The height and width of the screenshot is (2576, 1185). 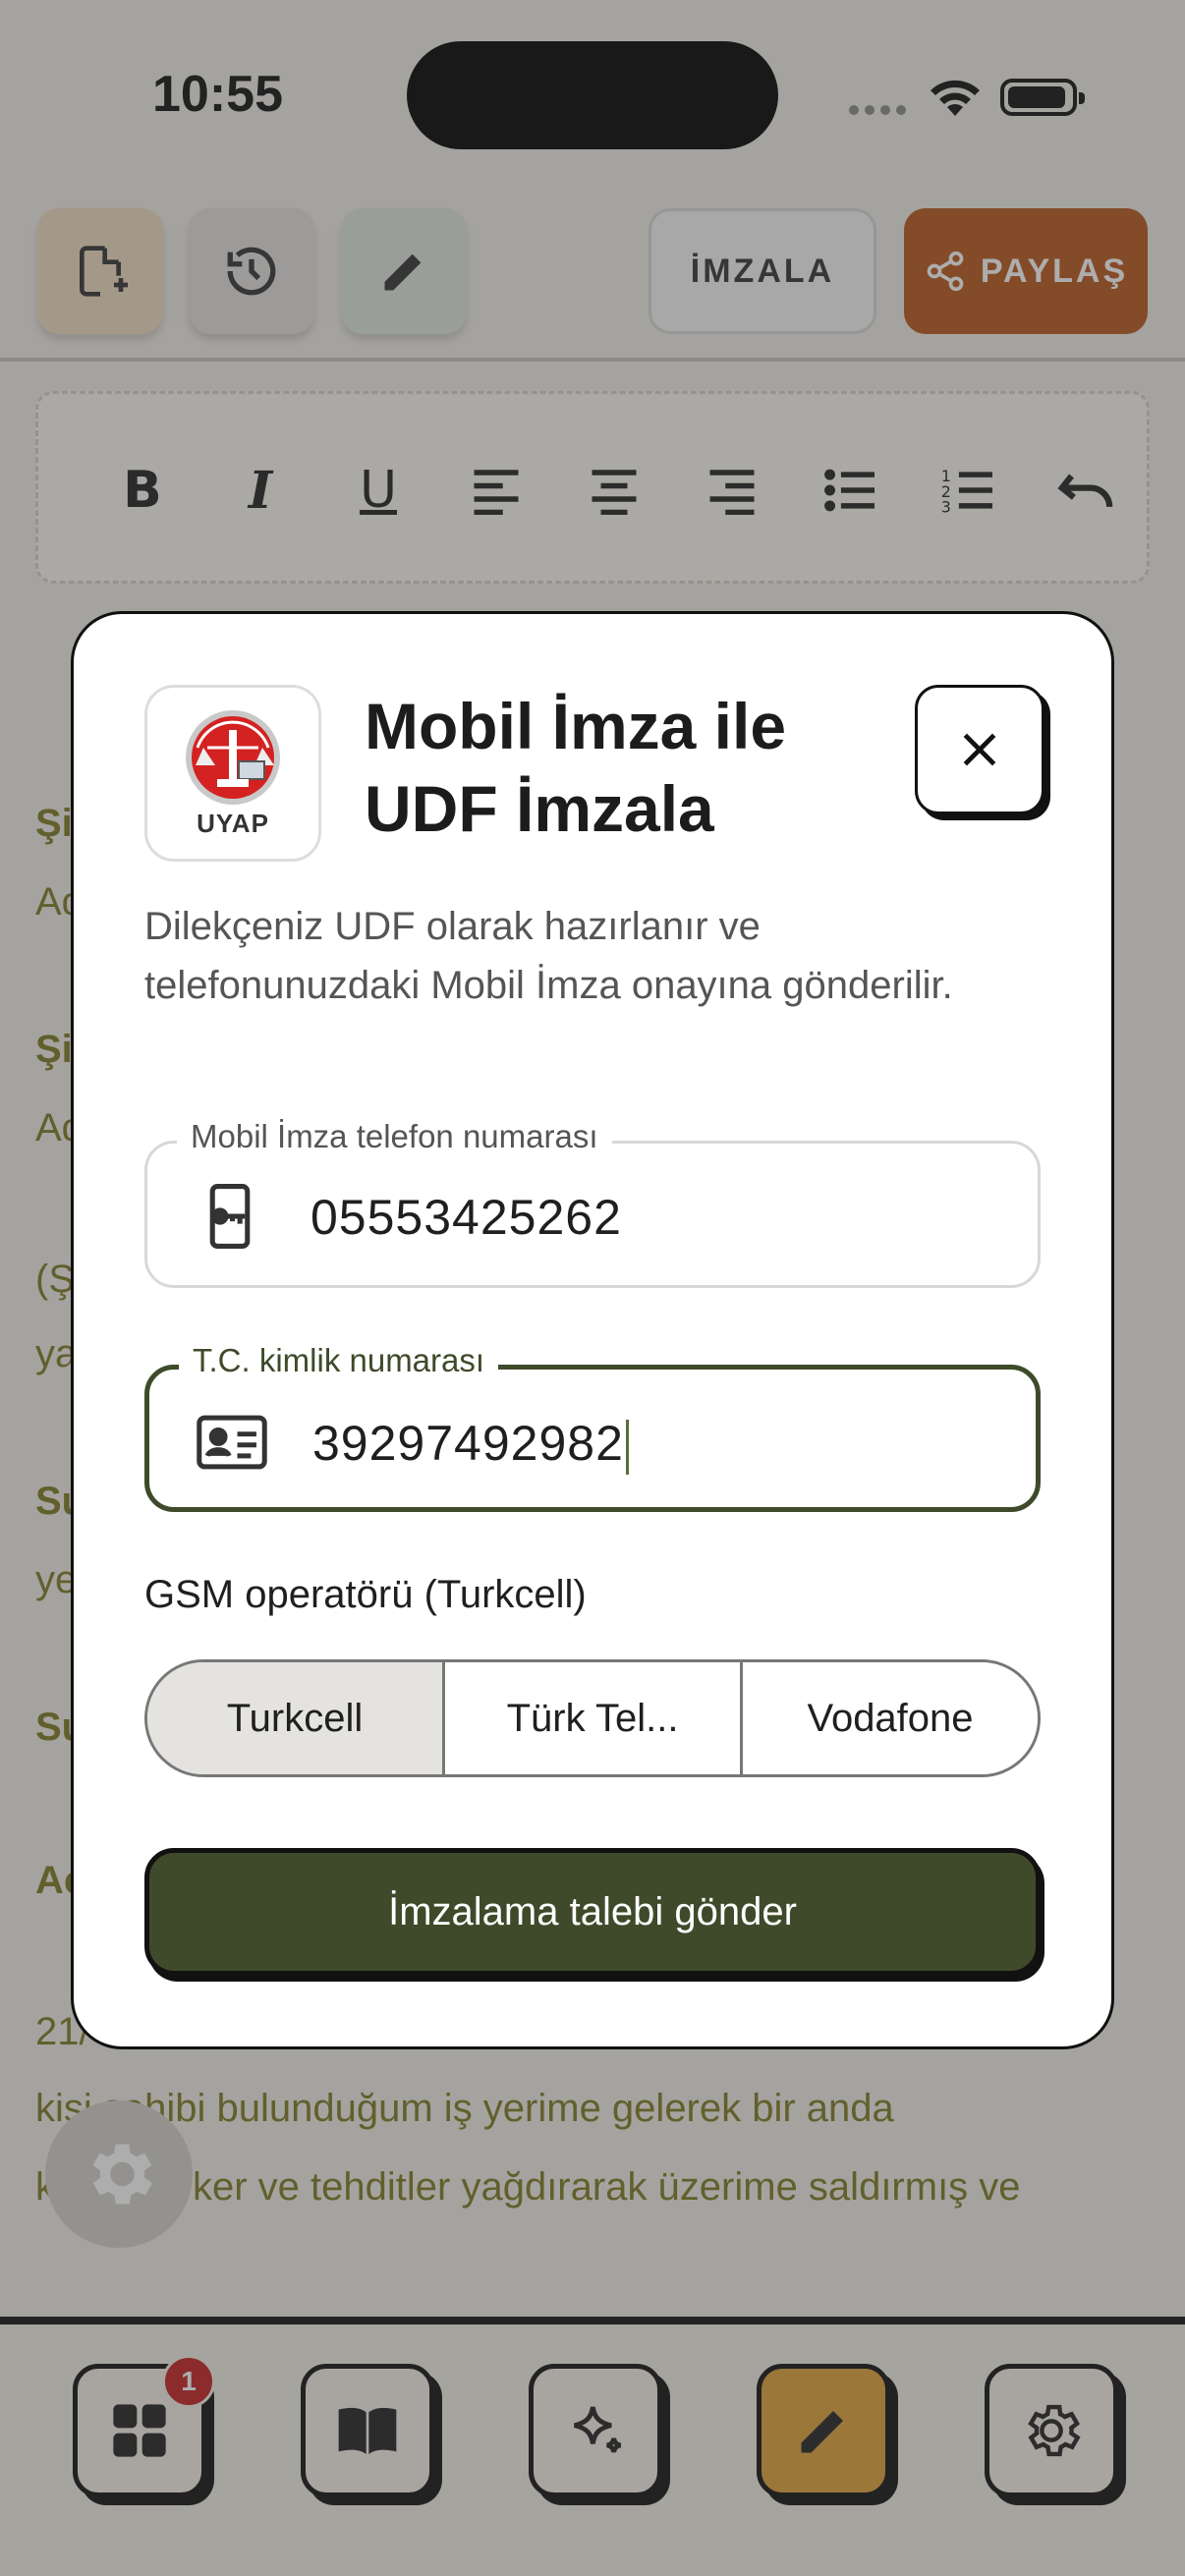 I want to click on uyap-emblem-icon, so click(x=233, y=757).